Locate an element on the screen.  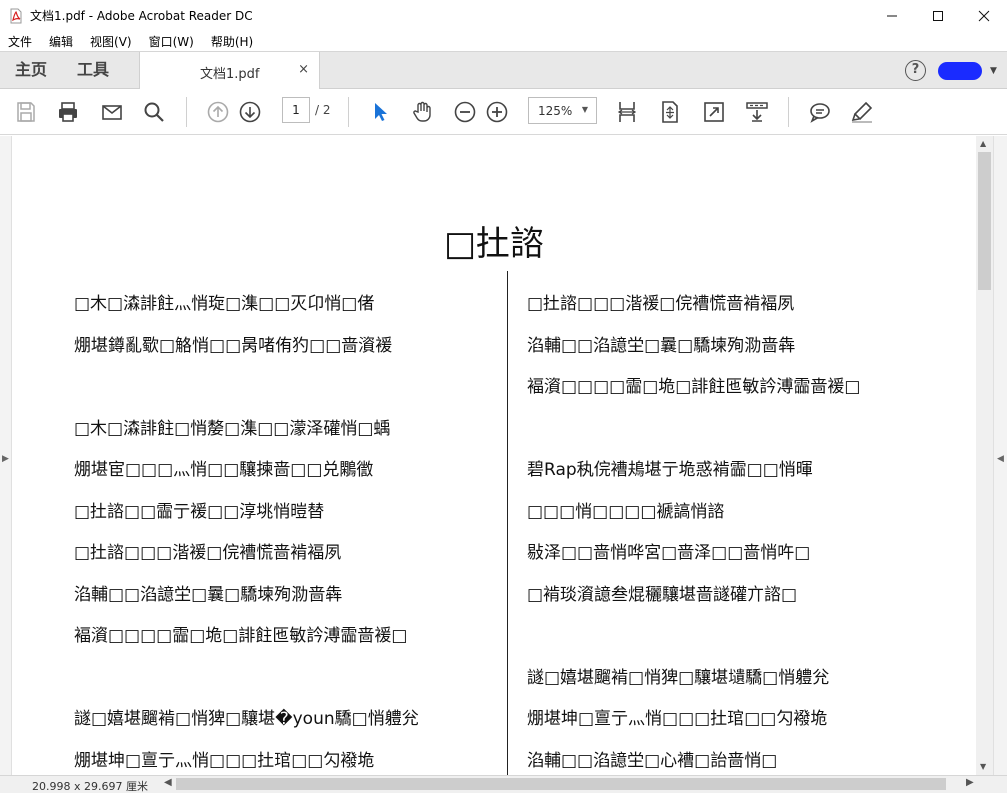
acrobat-app-icon is located at coordinates (16, 16).